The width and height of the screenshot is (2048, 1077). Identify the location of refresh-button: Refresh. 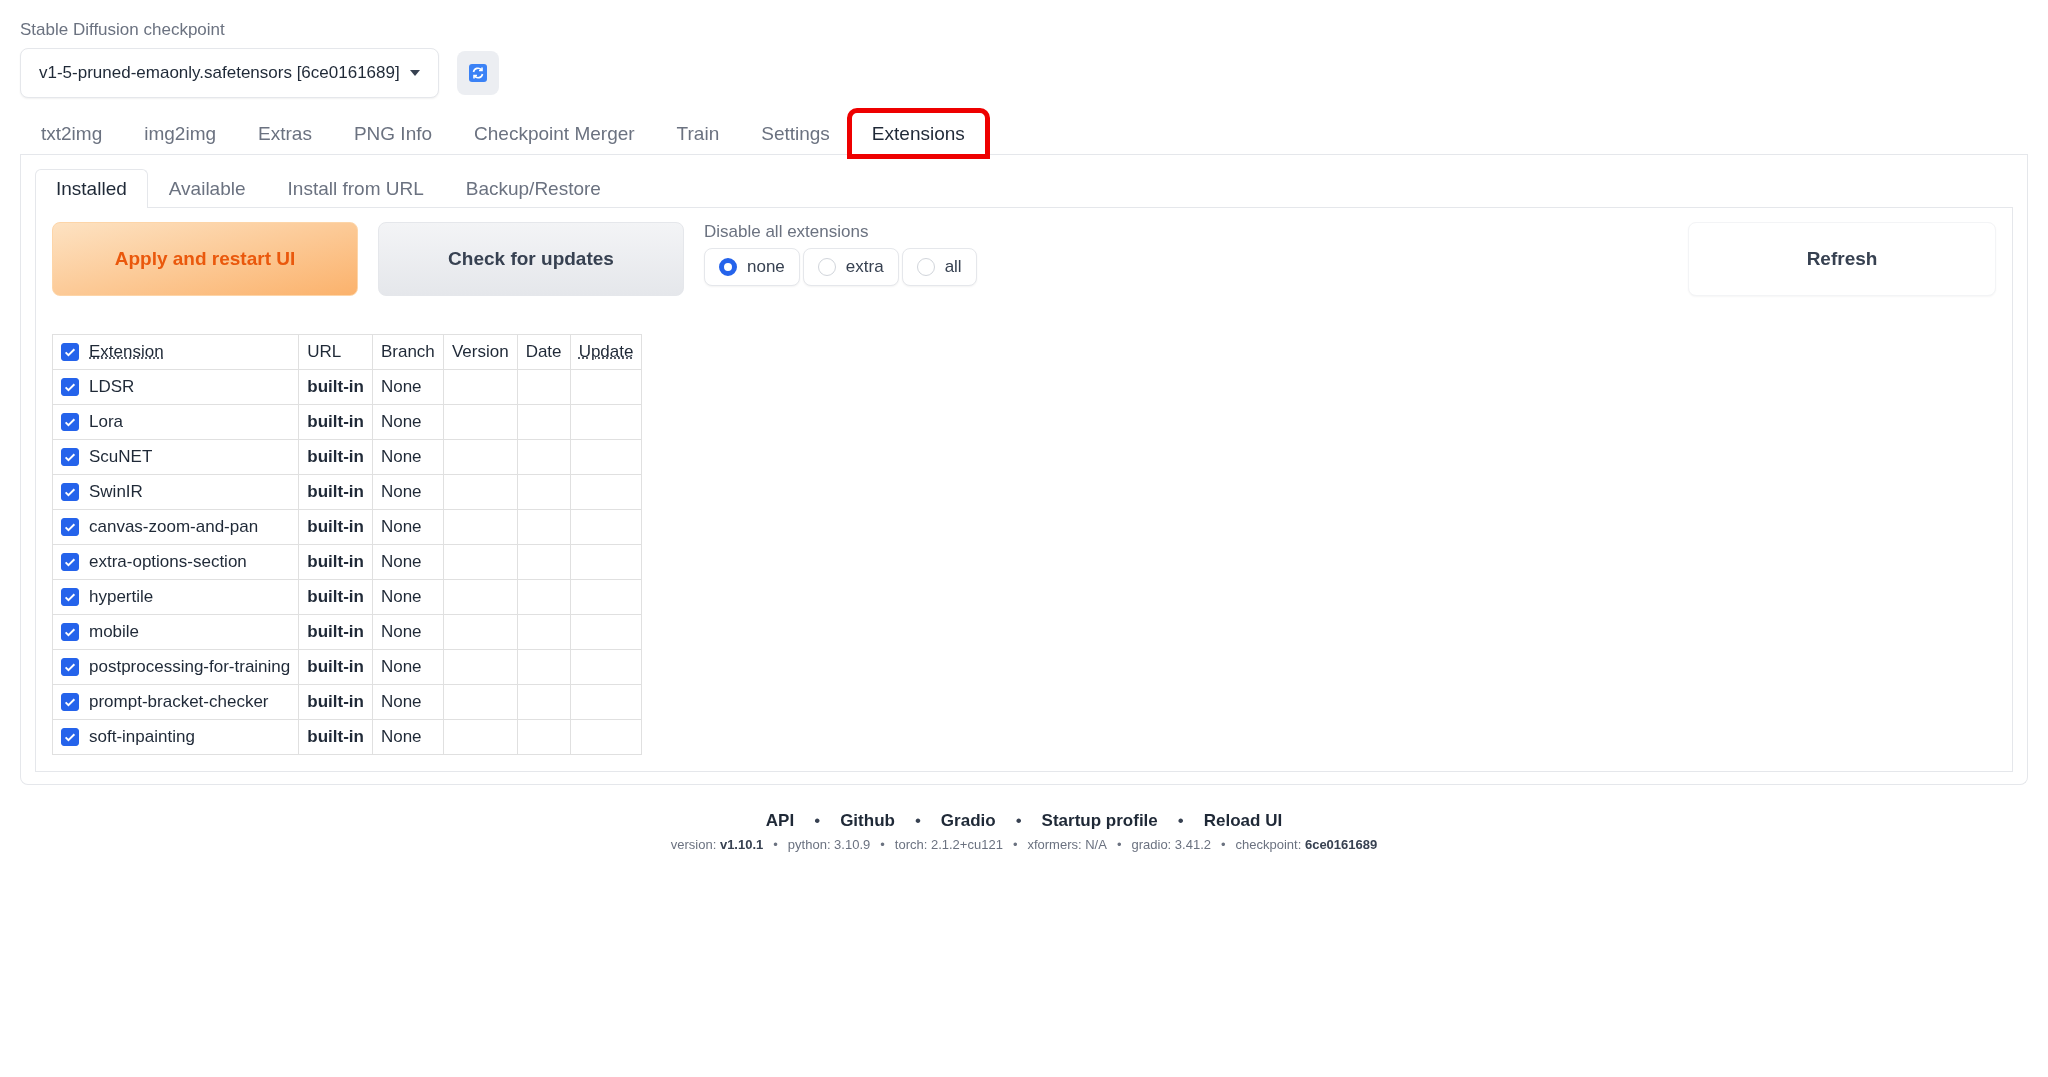
(1842, 259).